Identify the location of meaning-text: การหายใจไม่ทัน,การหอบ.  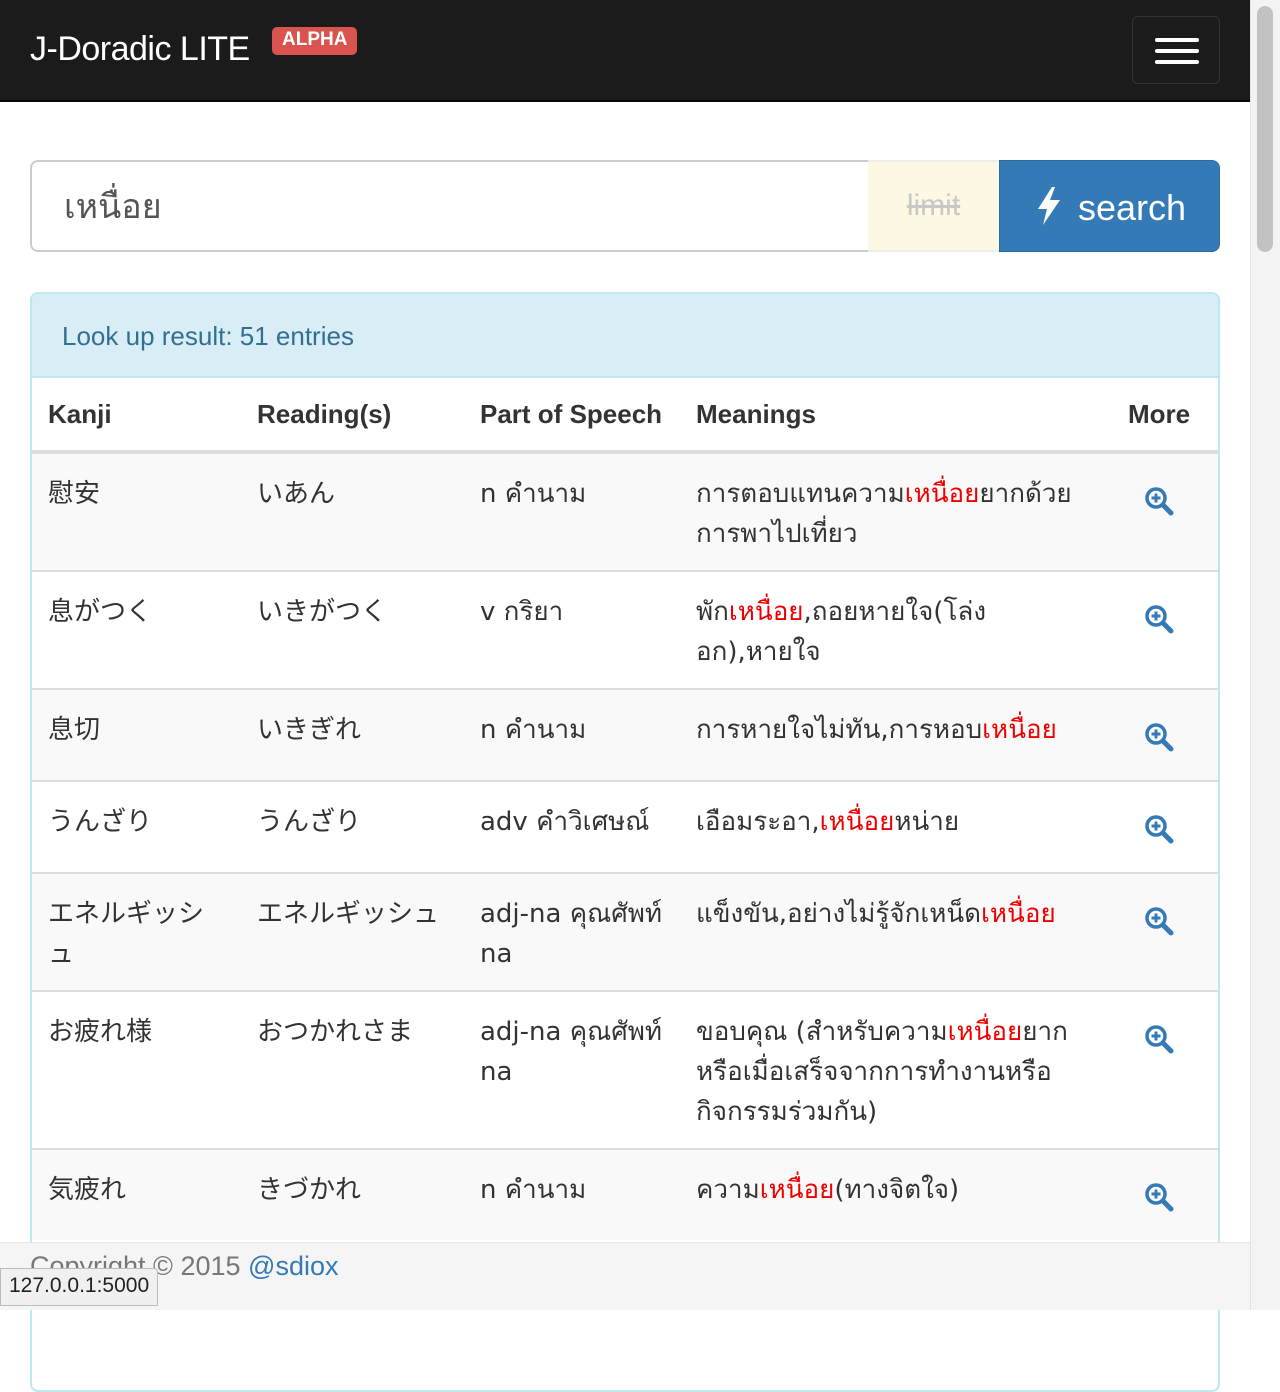
(839, 730).